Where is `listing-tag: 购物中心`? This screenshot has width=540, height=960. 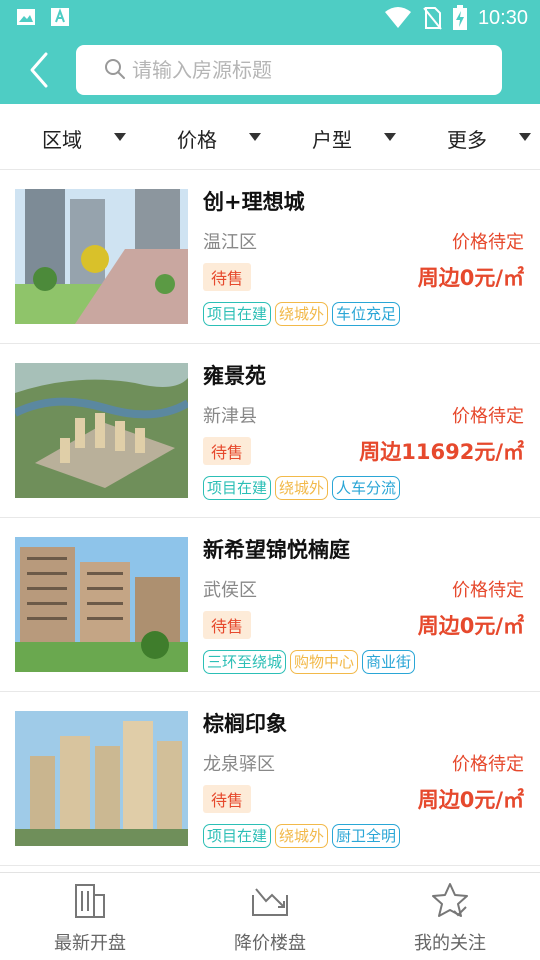 listing-tag: 购物中心 is located at coordinates (324, 662).